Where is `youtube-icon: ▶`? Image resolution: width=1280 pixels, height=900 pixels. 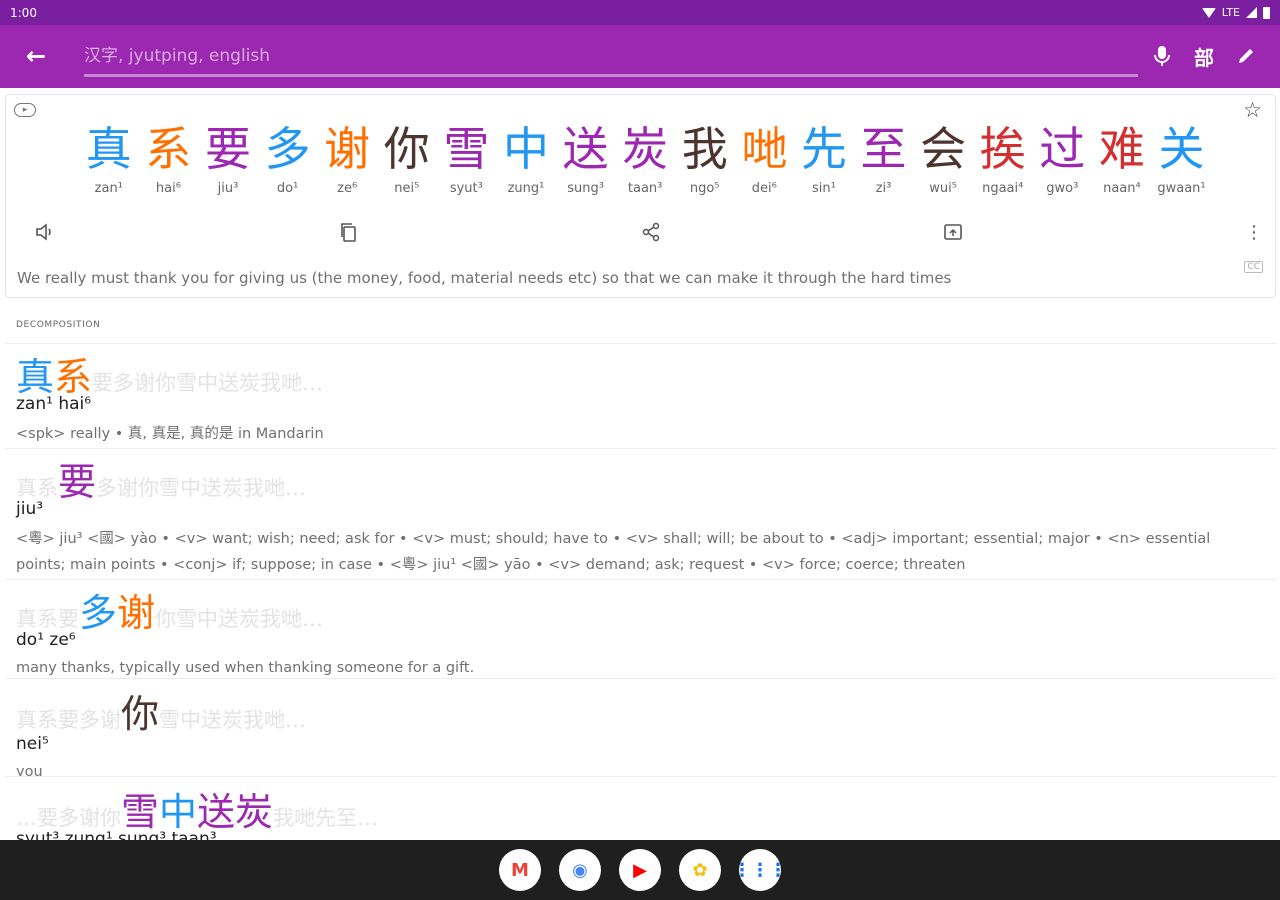 youtube-icon: ▶ is located at coordinates (640, 870).